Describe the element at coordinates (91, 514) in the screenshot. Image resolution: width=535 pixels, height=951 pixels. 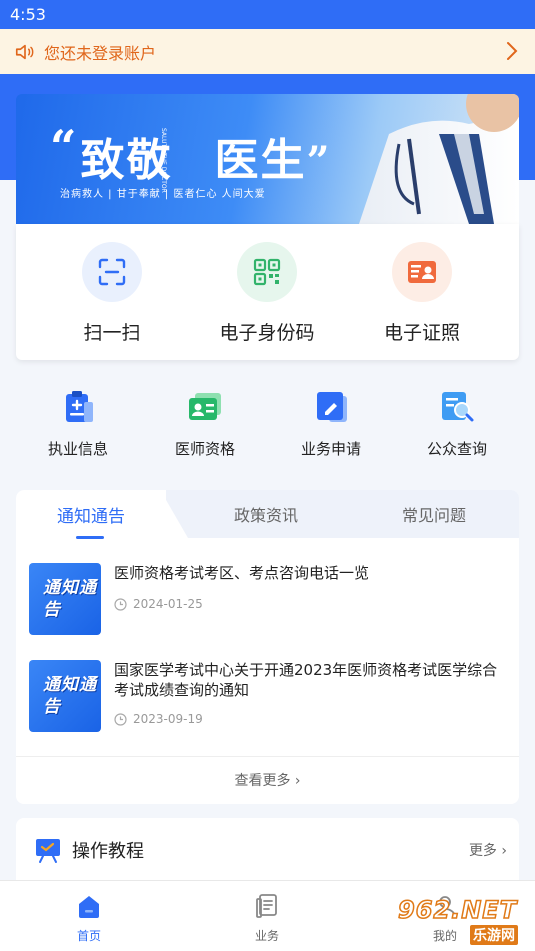
I see `tab-notices: 通知通告` at that location.